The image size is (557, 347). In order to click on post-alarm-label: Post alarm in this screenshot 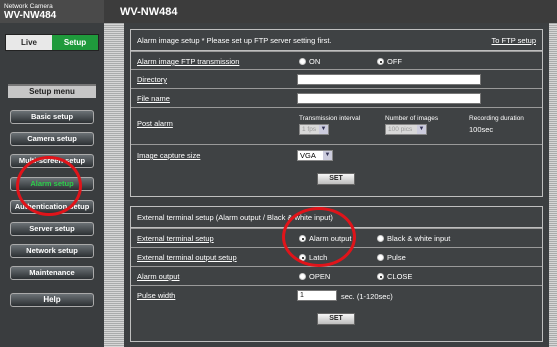, I will do `click(155, 123)`.